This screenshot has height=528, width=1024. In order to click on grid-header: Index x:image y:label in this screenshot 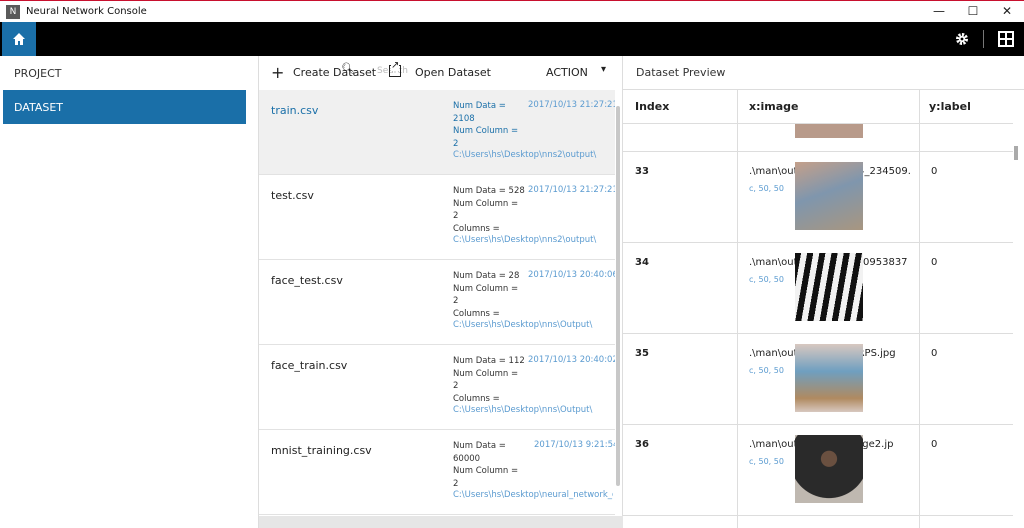, I will do `click(818, 107)`.